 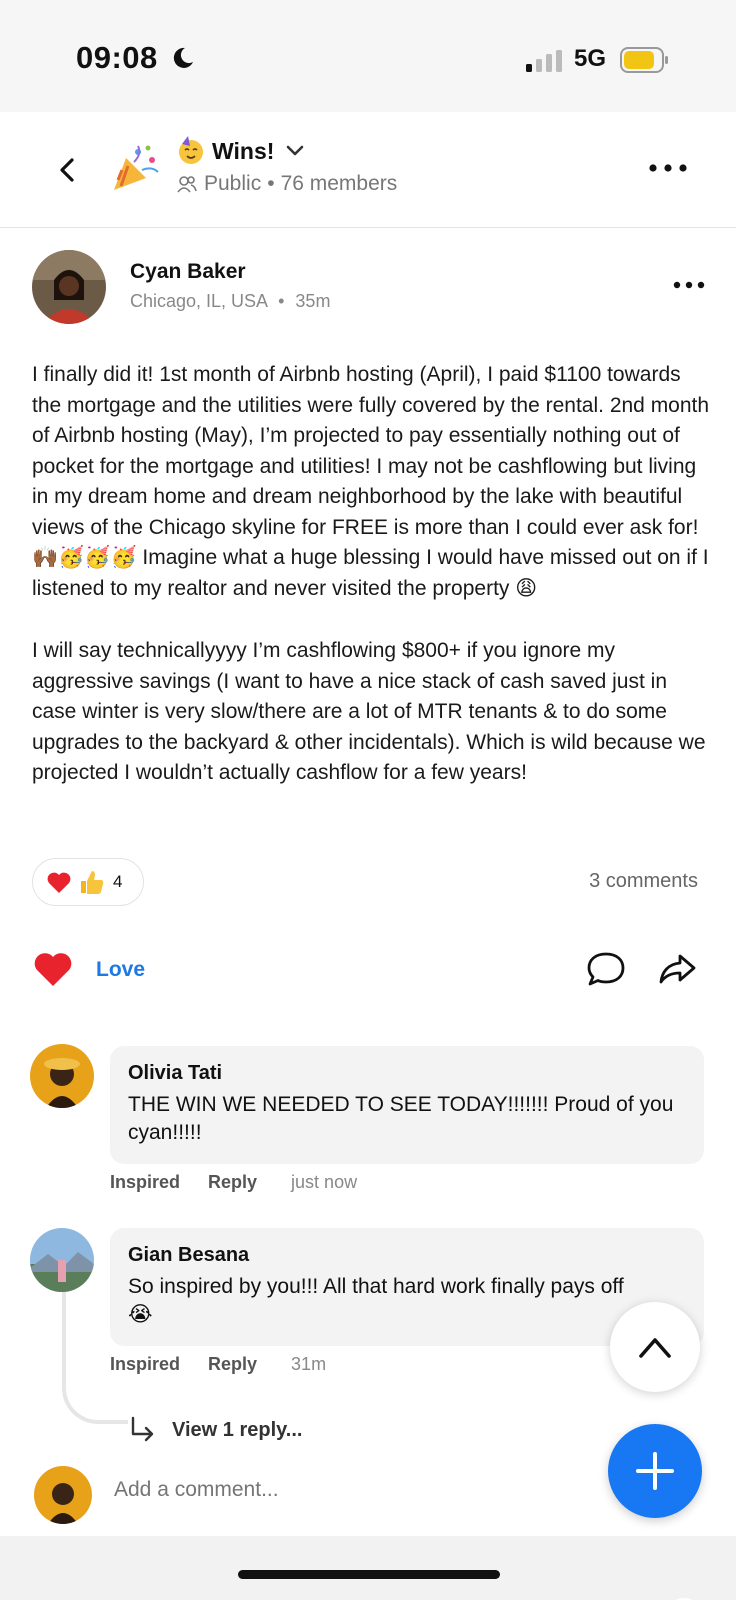 I want to click on people-icon, so click(x=187, y=184).